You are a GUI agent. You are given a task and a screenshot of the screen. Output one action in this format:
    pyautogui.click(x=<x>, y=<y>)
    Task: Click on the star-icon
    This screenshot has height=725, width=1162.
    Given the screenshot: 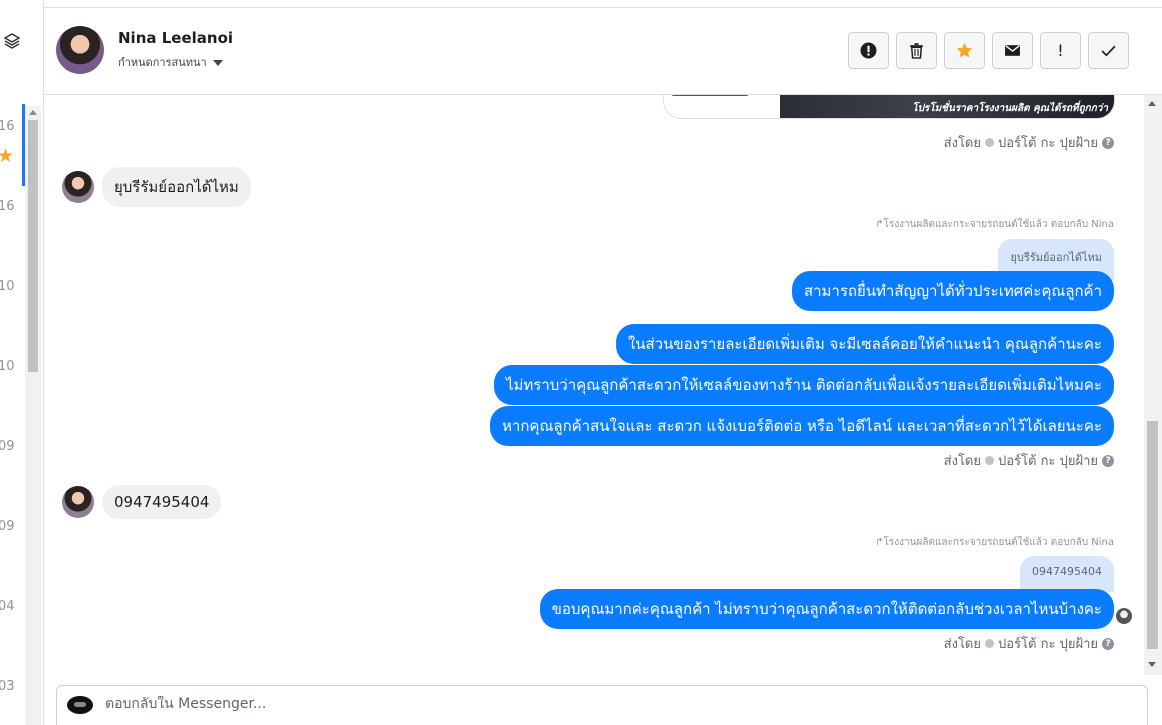 What is the action you would take?
    pyautogui.click(x=964, y=50)
    